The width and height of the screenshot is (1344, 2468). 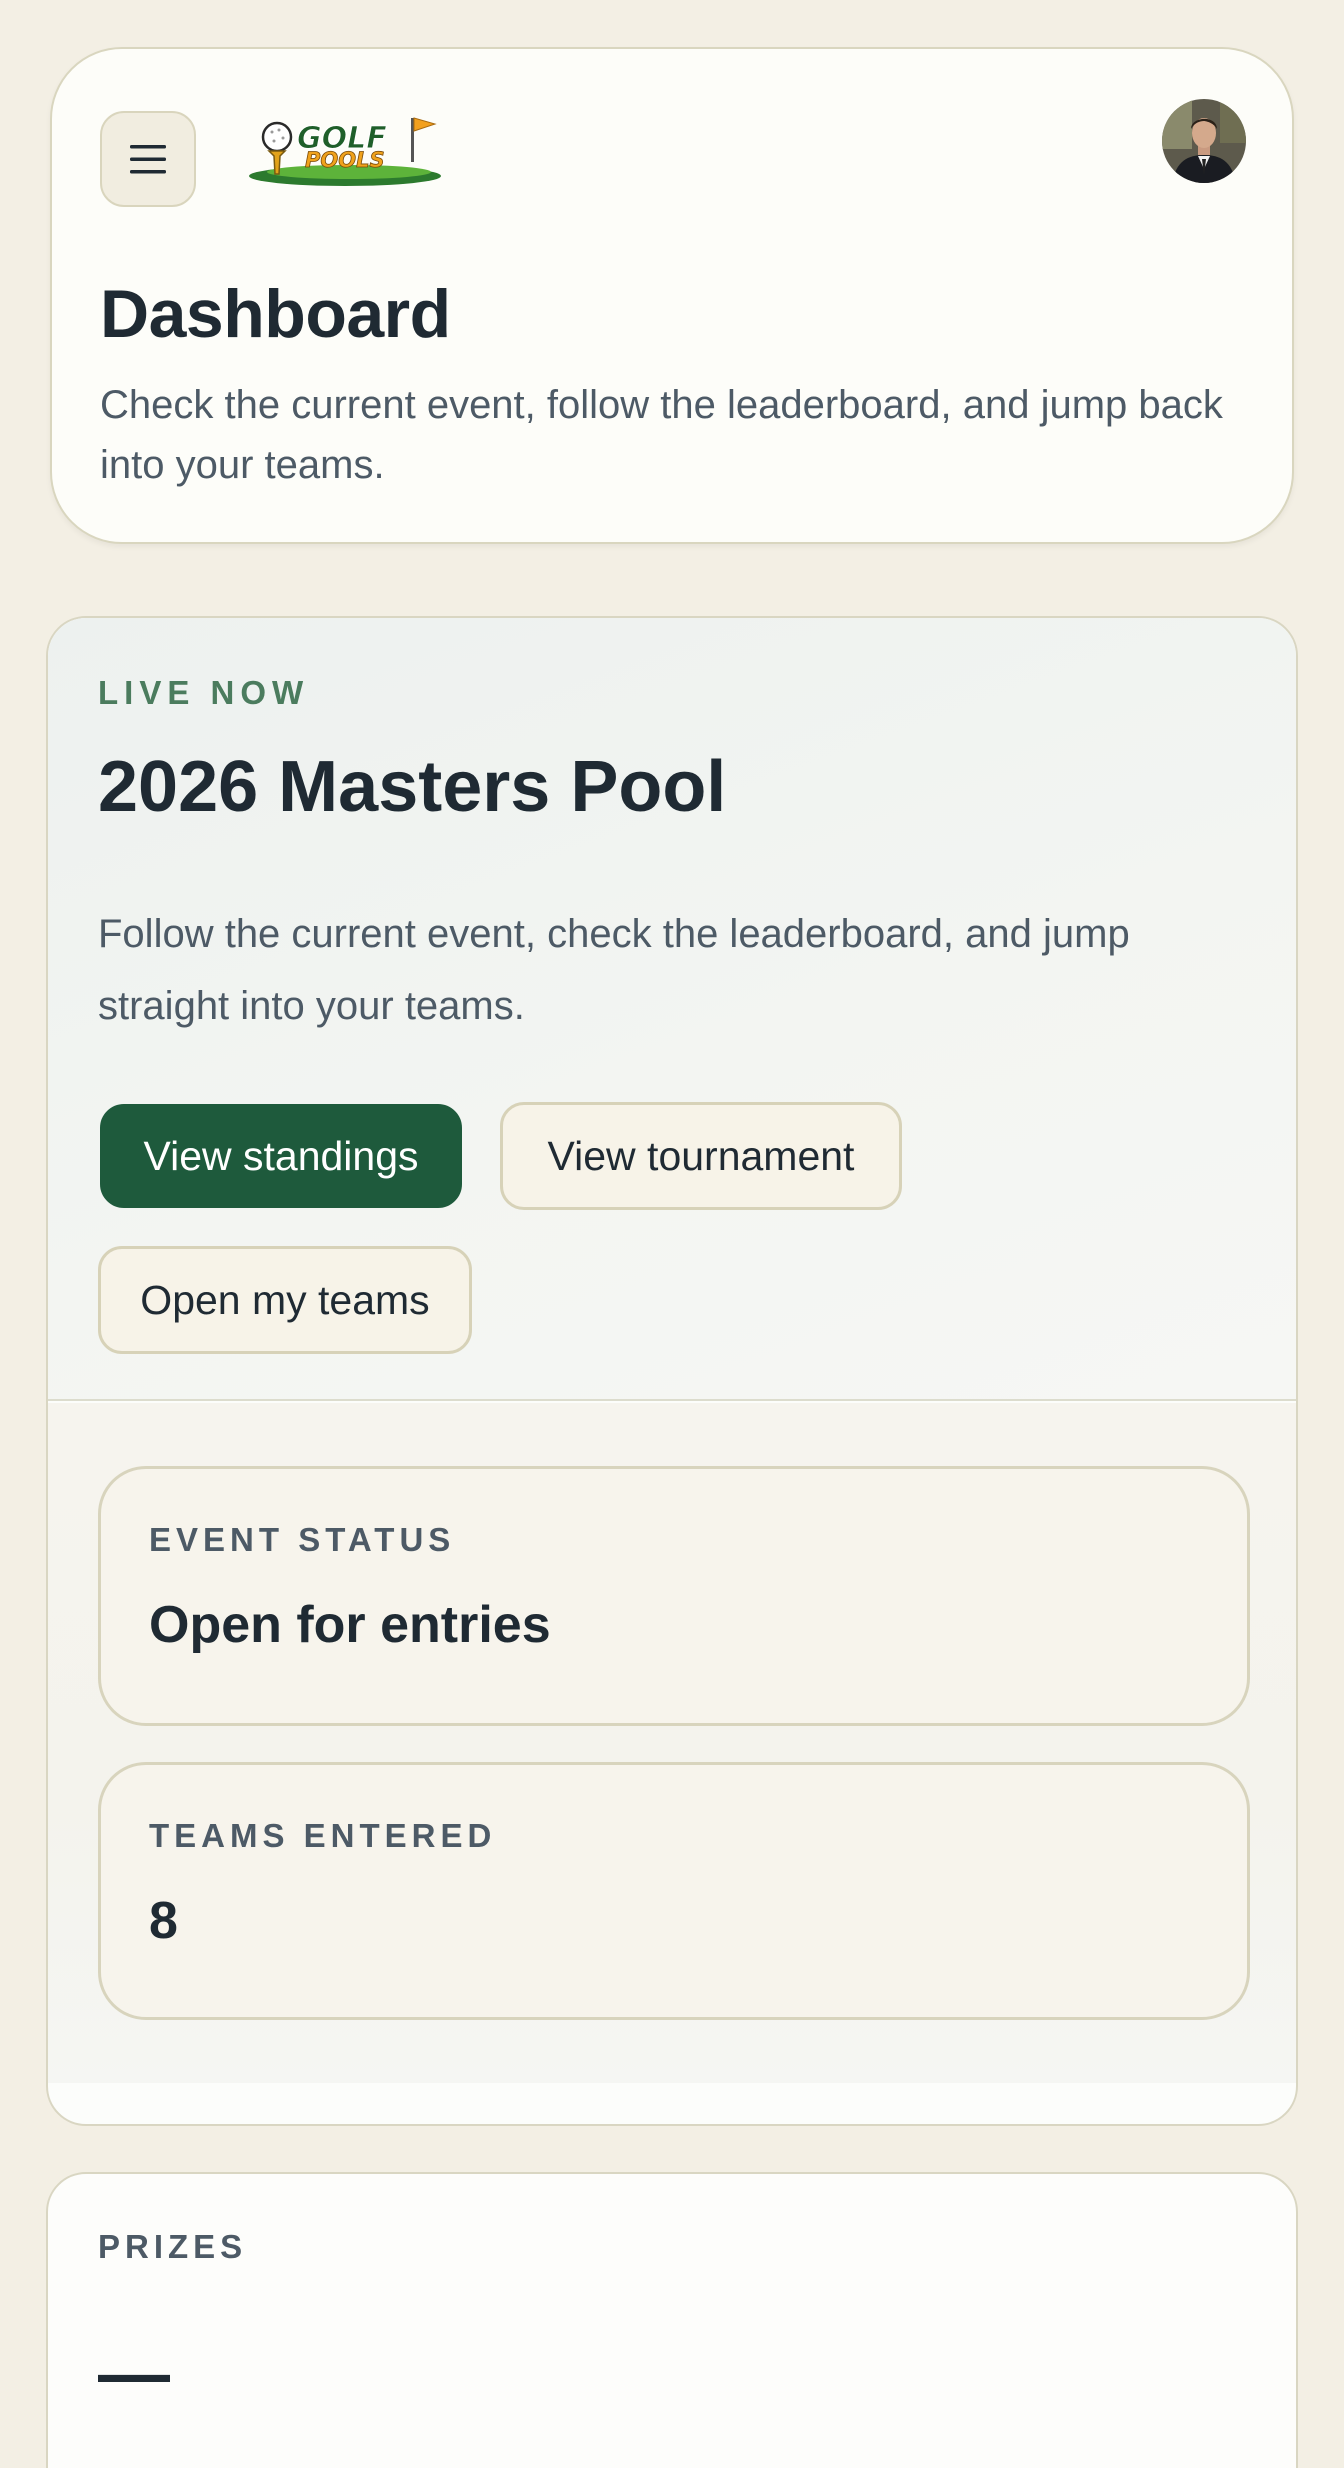 What do you see at coordinates (345, 160) in the screenshot?
I see `logo-text-pools: POOLS` at bounding box center [345, 160].